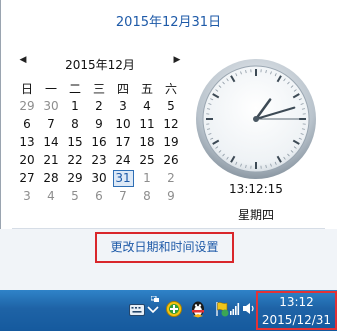  I want to click on selected-day-label: 31, so click(123, 178).